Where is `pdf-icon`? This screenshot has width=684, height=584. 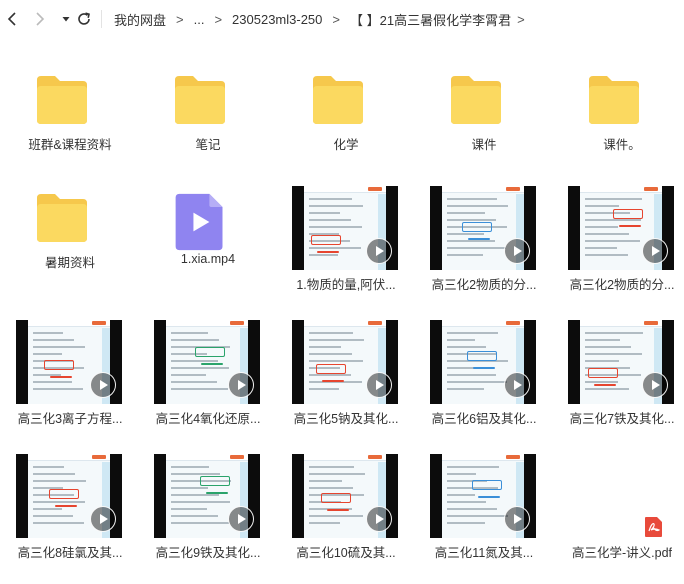 pdf-icon is located at coordinates (653, 527).